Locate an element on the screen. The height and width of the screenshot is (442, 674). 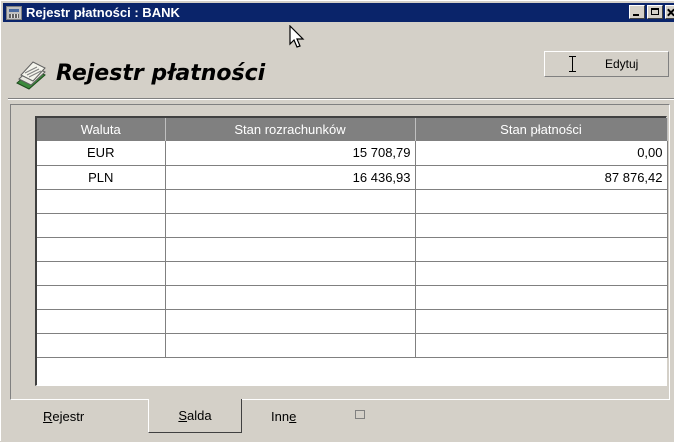
tab-label-accel: e is located at coordinates (293, 416).